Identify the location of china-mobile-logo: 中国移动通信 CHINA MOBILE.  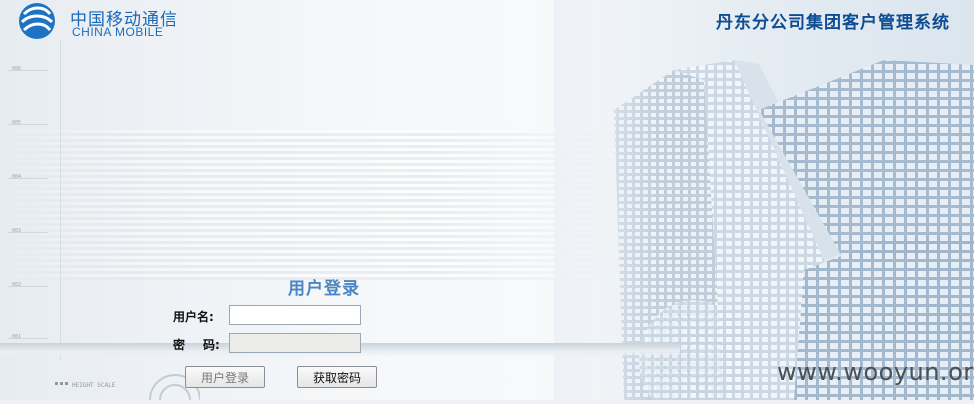
(99, 22).